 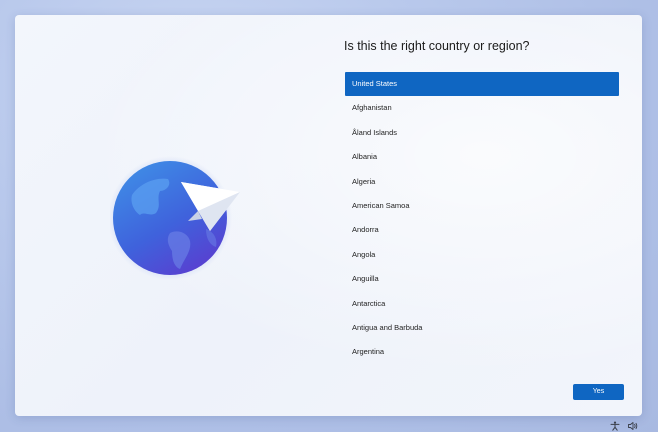 What do you see at coordinates (482, 133) in the screenshot?
I see `region-list-item: Åland Islands` at bounding box center [482, 133].